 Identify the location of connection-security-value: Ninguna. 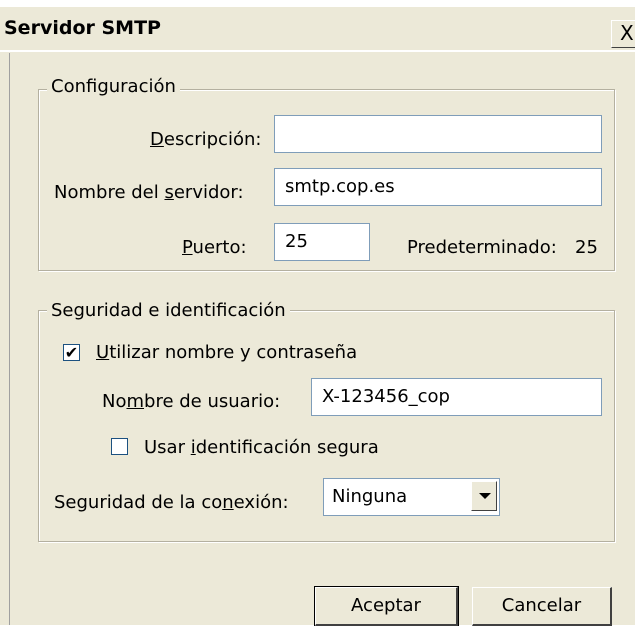
(370, 496).